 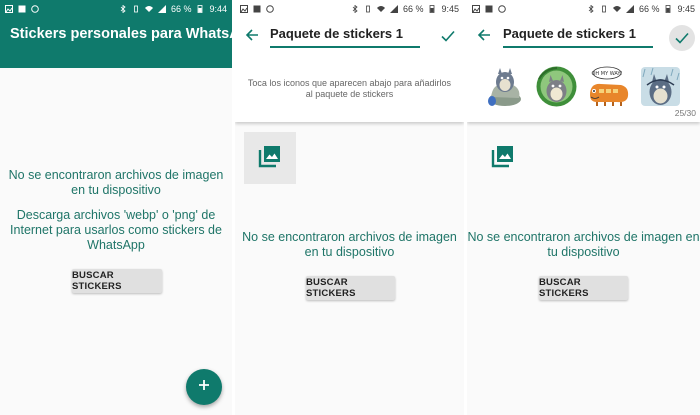 I want to click on add-fab-button, so click(x=204, y=387).